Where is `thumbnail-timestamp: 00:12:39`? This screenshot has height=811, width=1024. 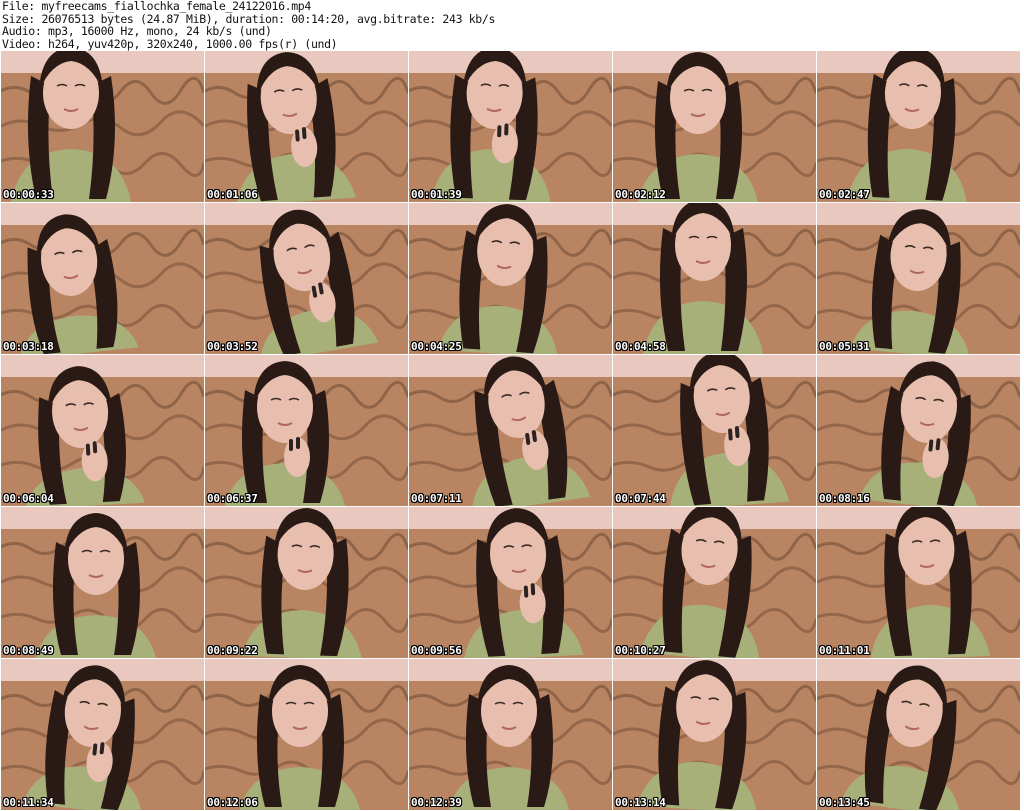
thumbnail-timestamp: 00:12:39 is located at coordinates (436, 802).